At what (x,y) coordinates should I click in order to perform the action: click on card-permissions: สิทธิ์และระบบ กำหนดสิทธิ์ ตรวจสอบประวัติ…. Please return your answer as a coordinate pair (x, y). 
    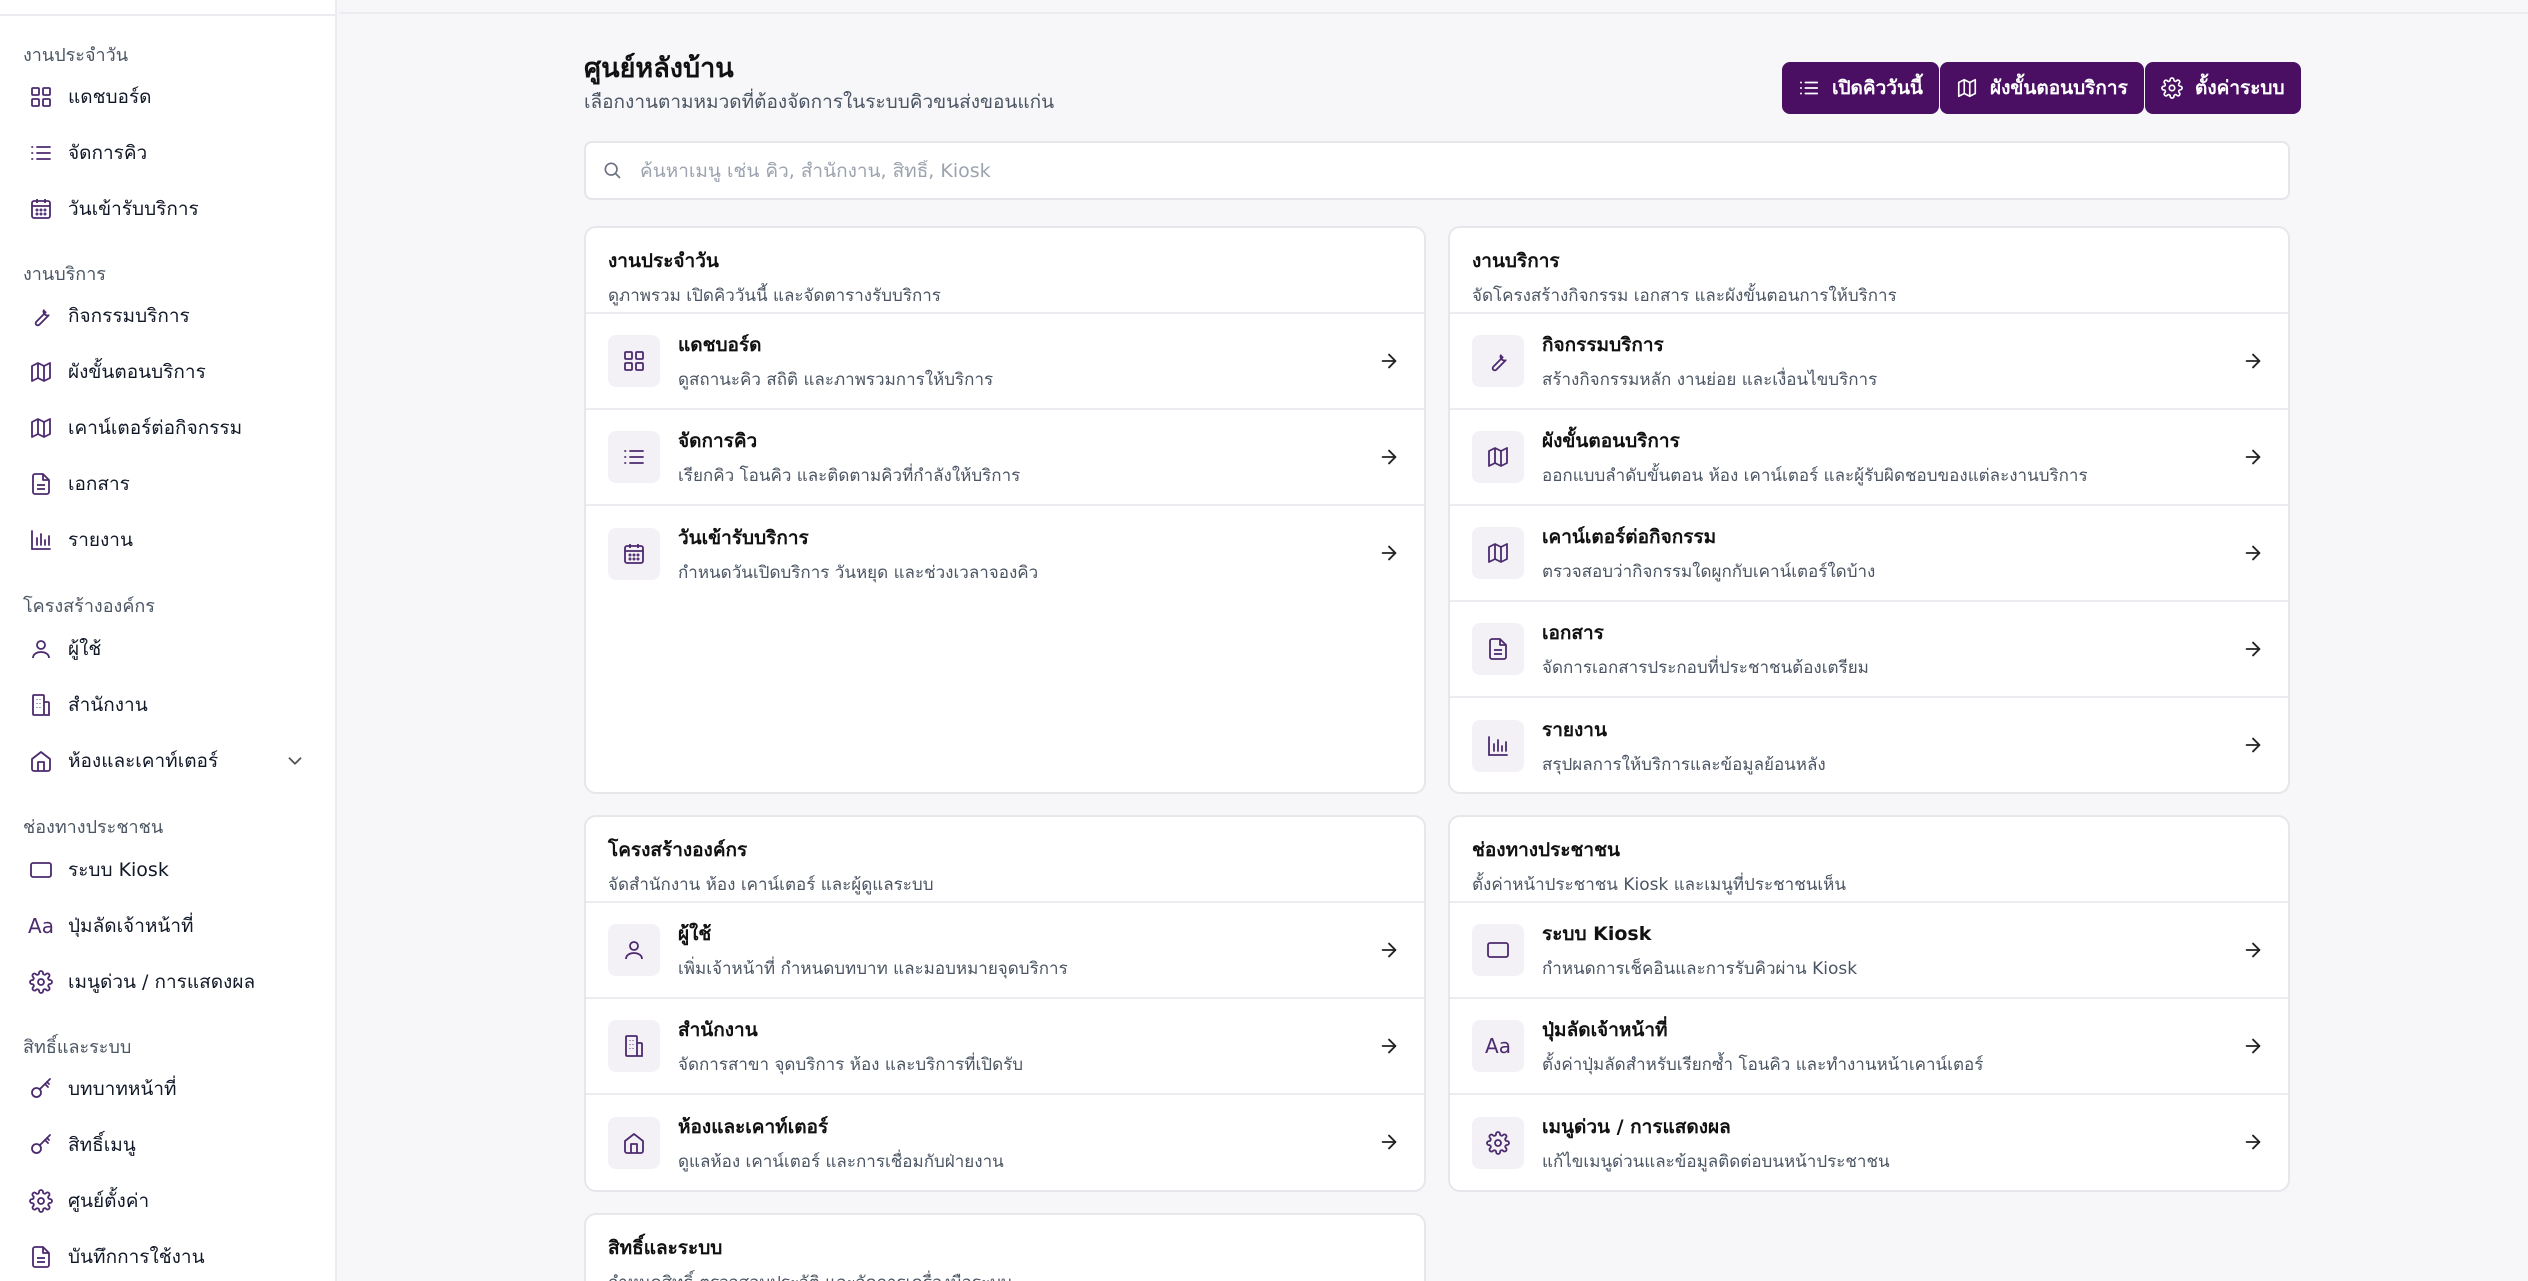
    Looking at the image, I should click on (1005, 1247).